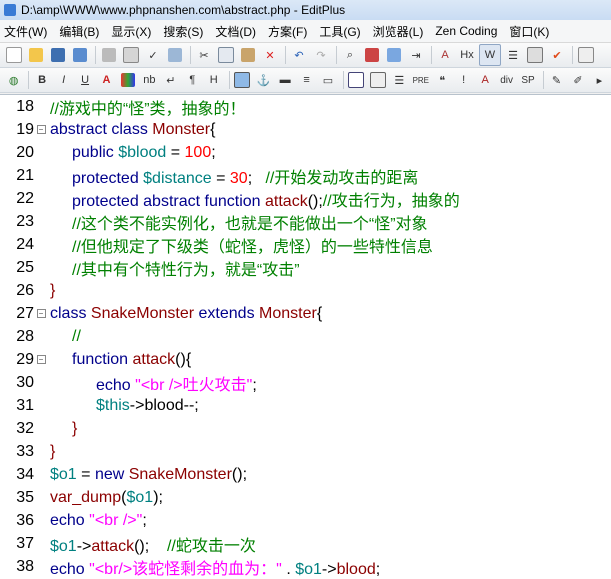 The height and width of the screenshot is (579, 611). Describe the element at coordinates (416, 55) in the screenshot. I see `goto-line-icon: ⇥` at that location.